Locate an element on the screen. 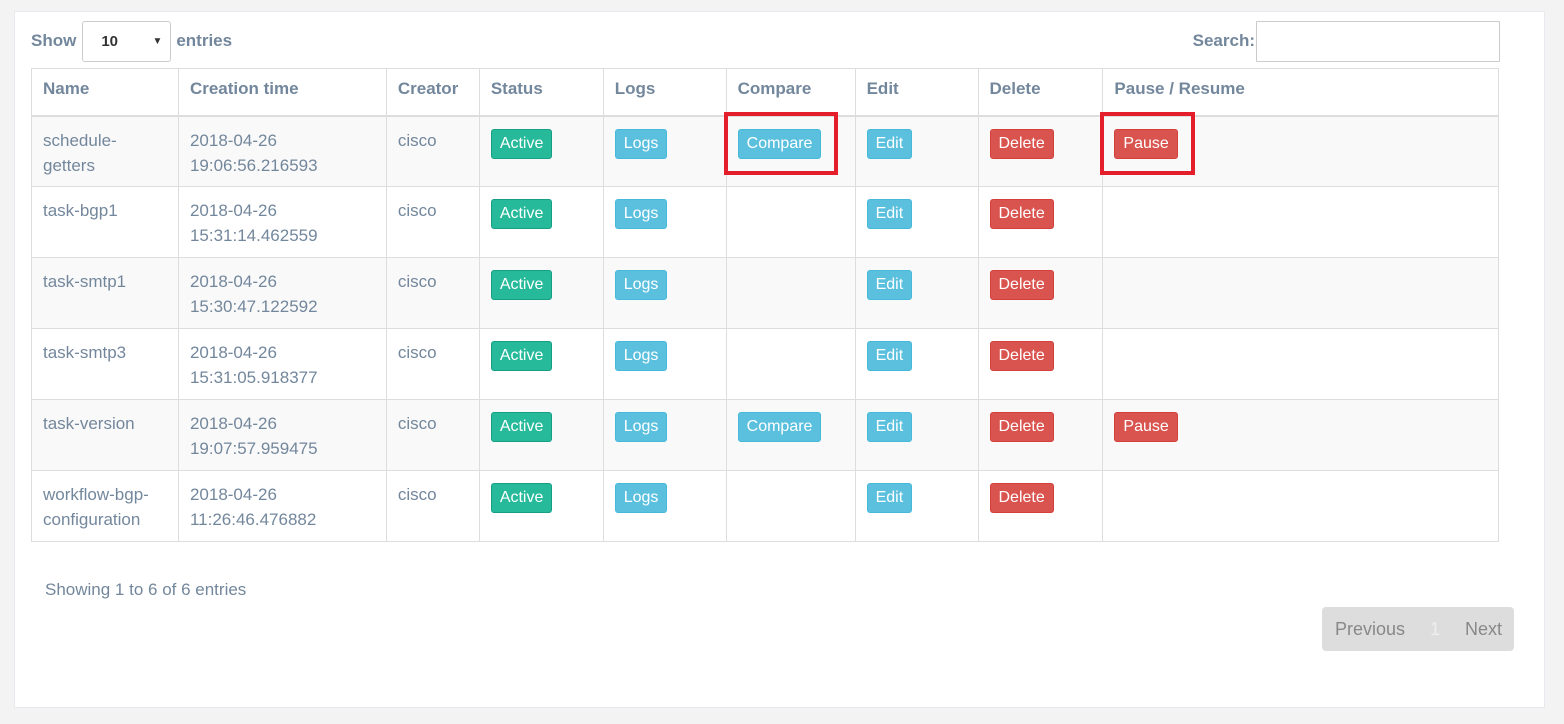 This screenshot has width=1564, height=724. pause-resume-cell: Pause is located at coordinates (1299, 149).